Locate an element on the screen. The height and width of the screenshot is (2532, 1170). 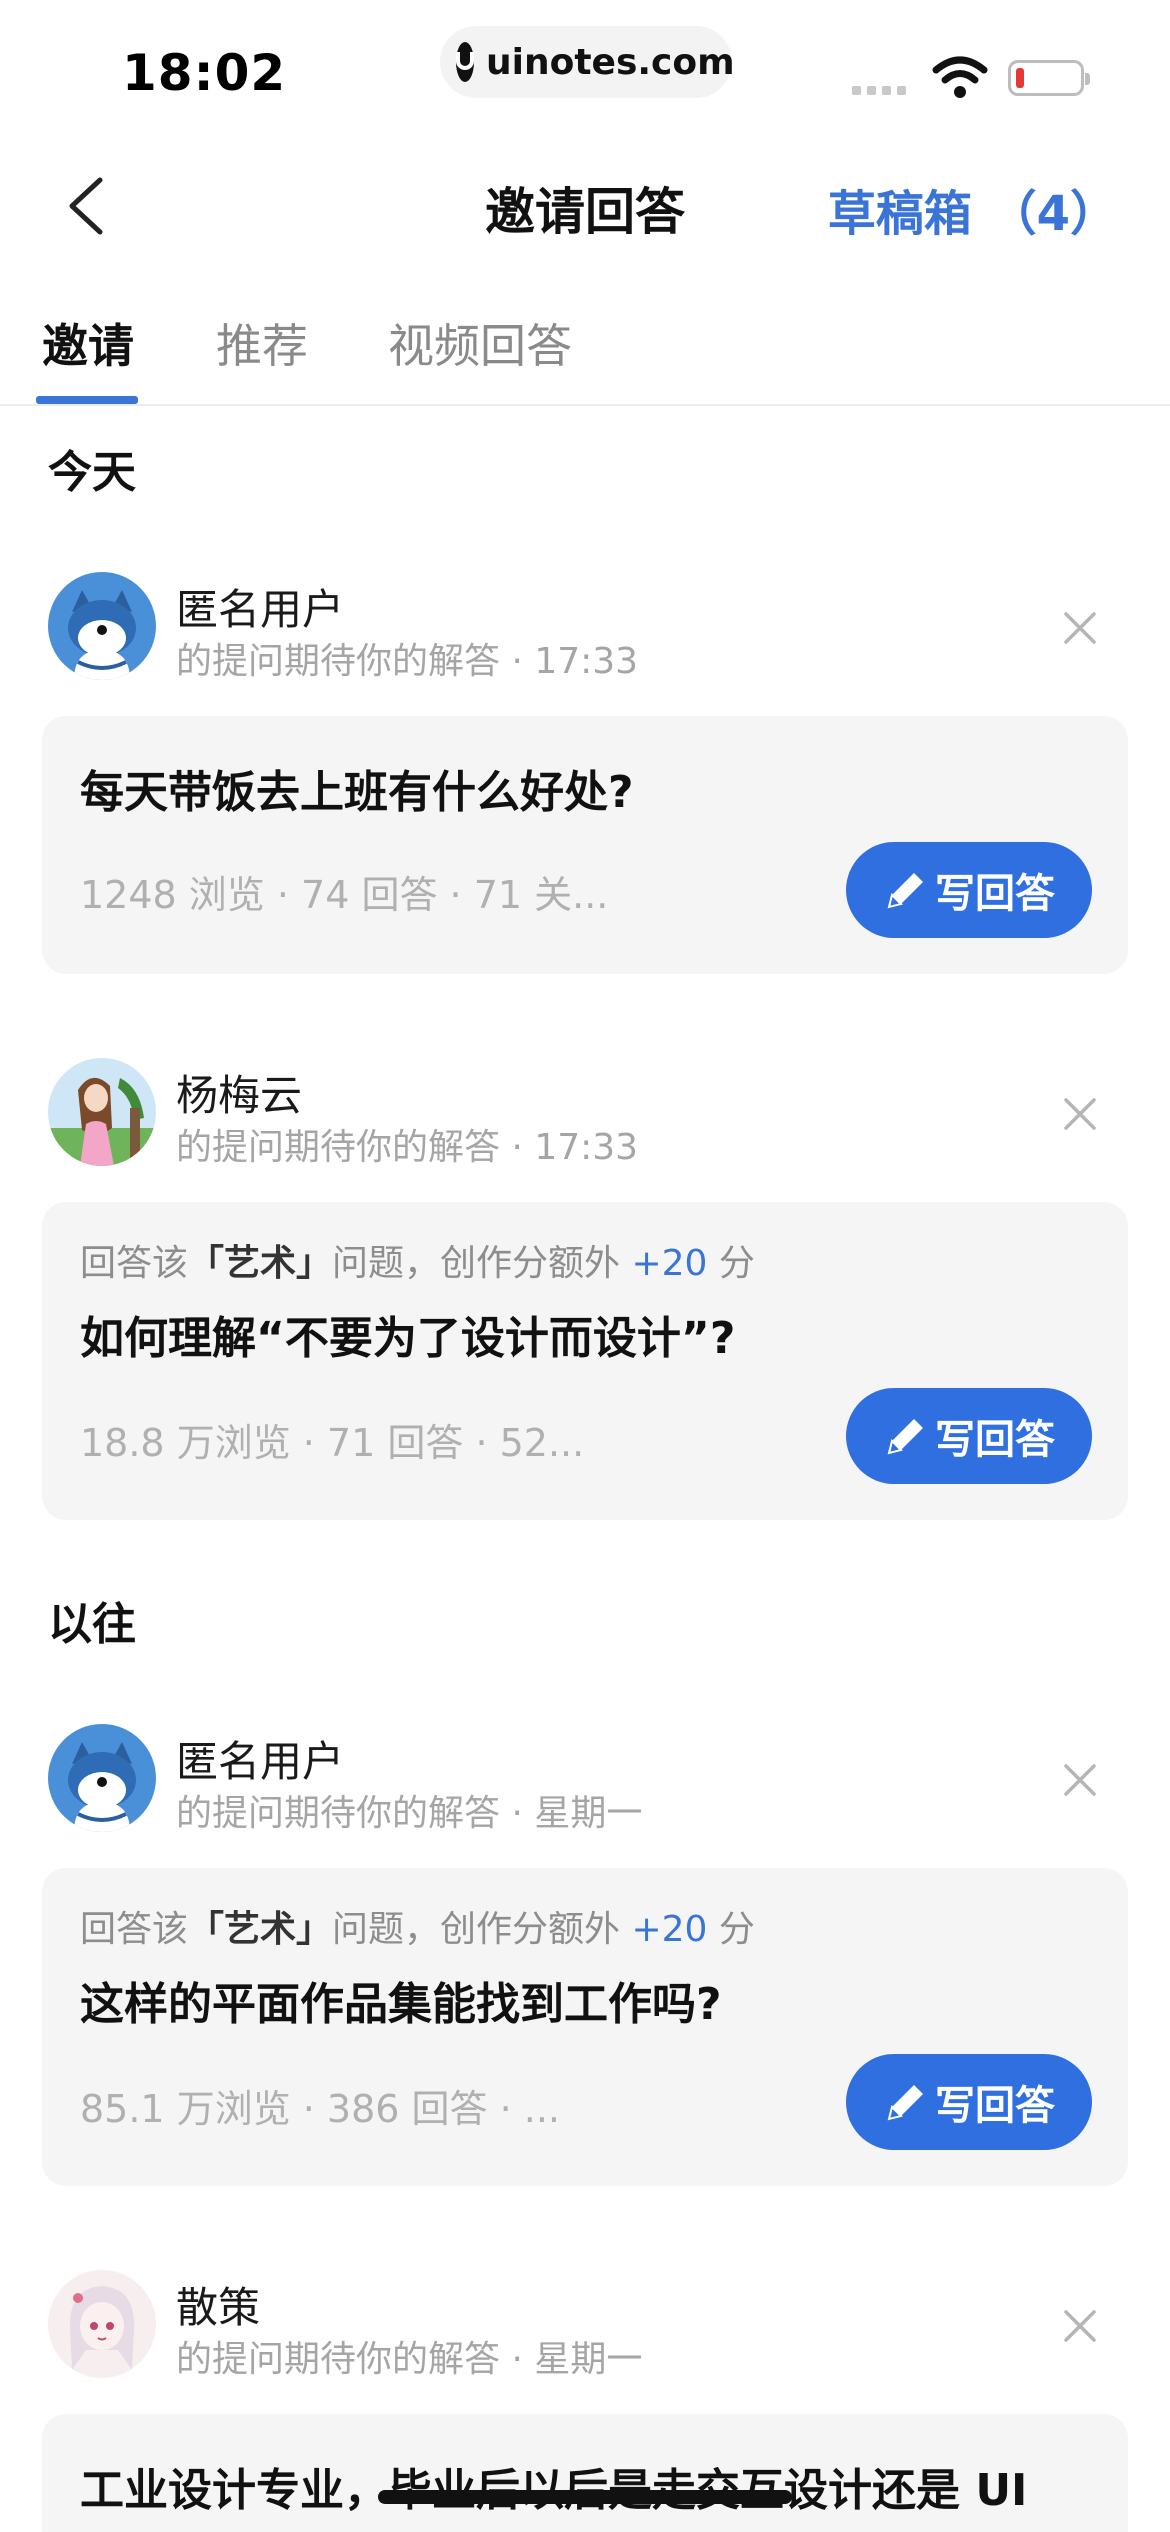
tab-recommend: 推荐 is located at coordinates (262, 343).